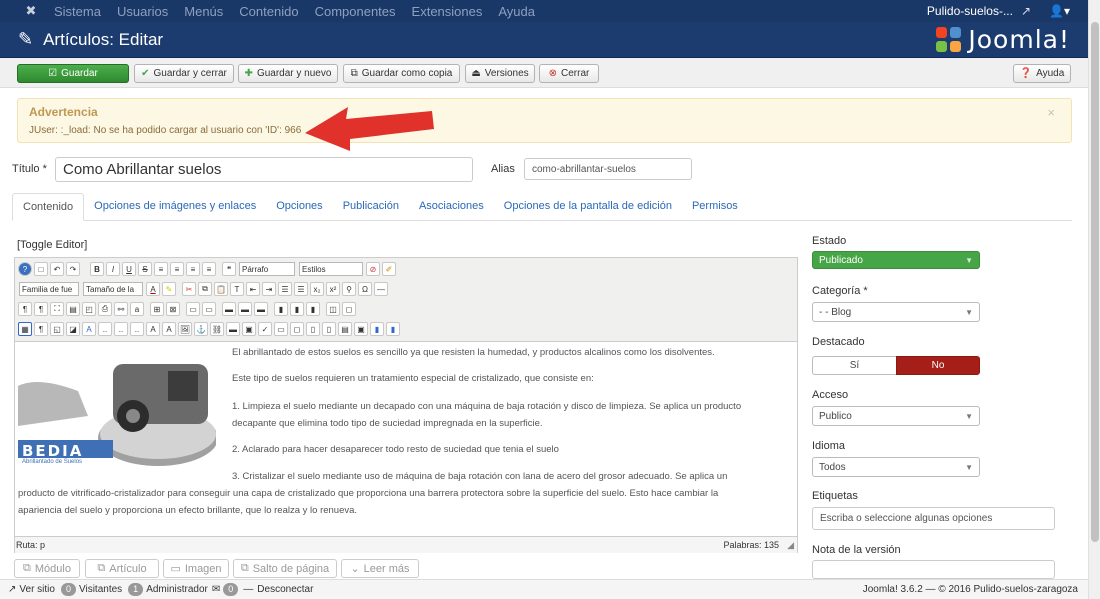  I want to click on blockquote-icon: ❝, so click(229, 269).